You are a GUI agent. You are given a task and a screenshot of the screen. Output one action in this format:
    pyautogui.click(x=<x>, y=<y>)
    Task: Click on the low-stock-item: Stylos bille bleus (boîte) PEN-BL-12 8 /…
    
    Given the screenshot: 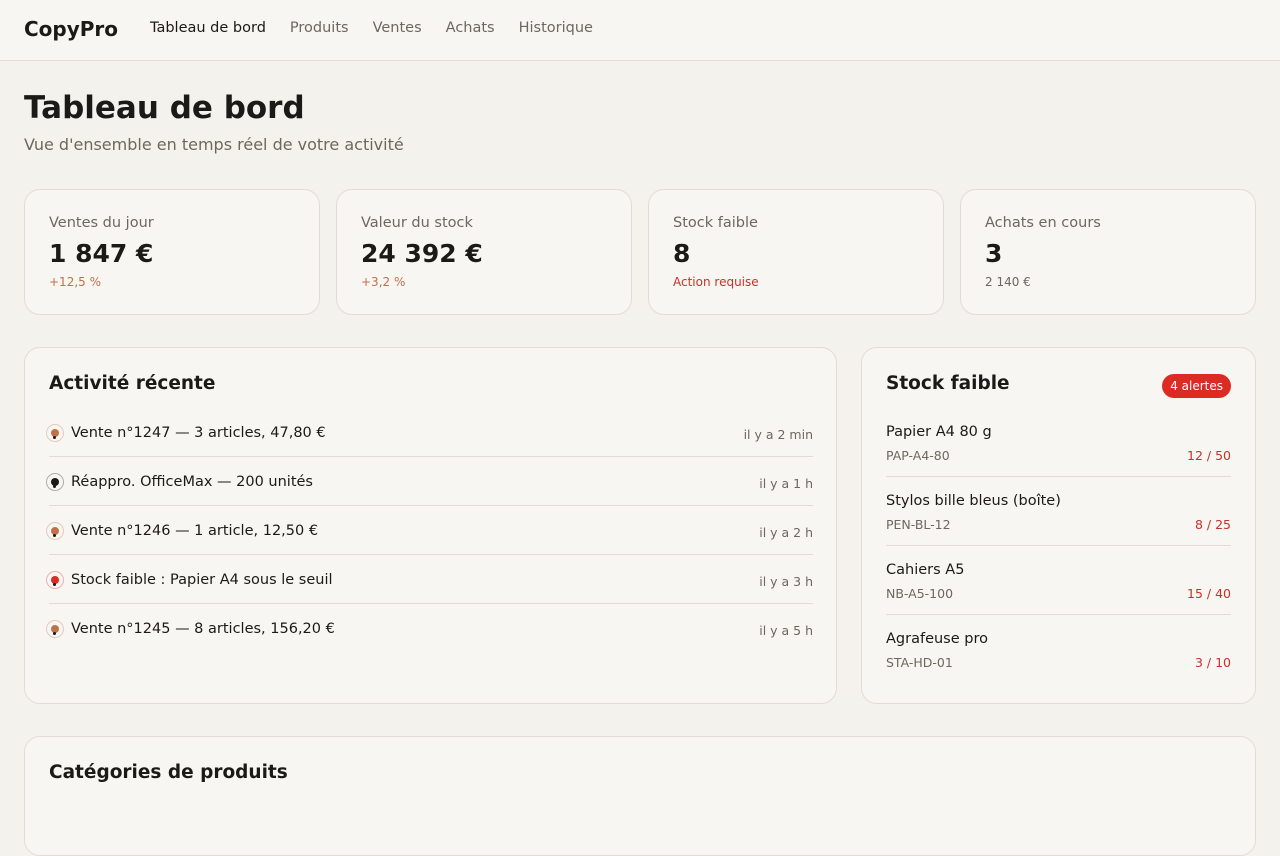 What is the action you would take?
    pyautogui.click(x=1058, y=511)
    